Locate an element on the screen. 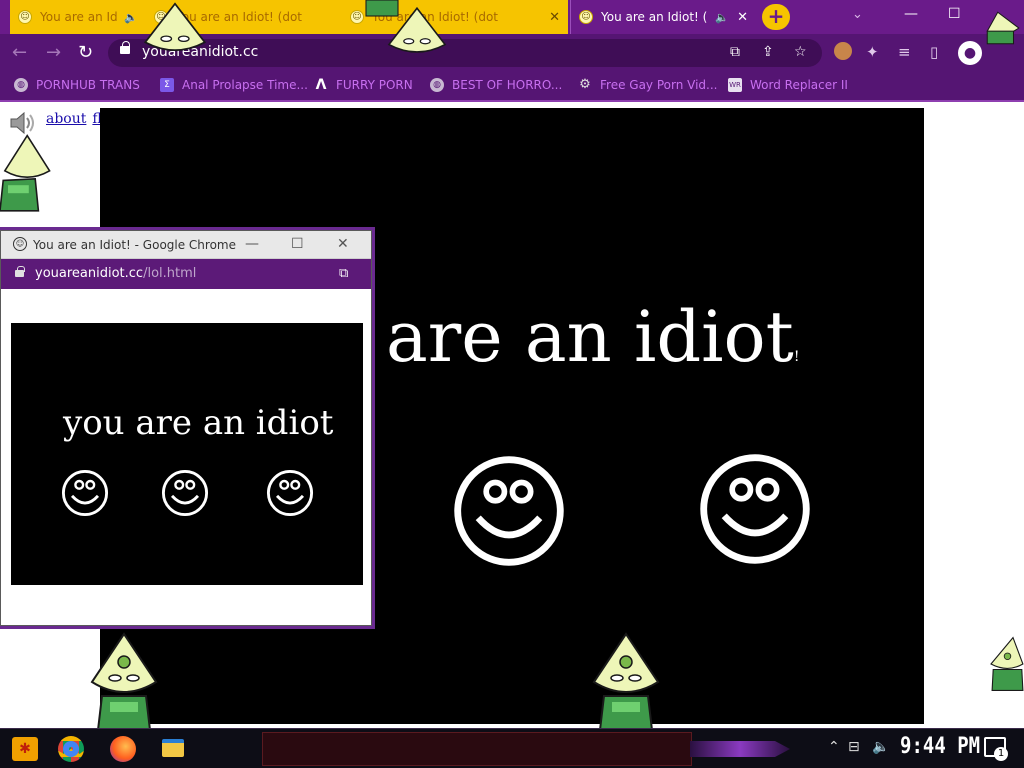 Image resolution: width=1024 pixels, height=768 pixels. browser-tab-1: ☺ You are an Idiot! 🔈 is located at coordinates (78, 17).